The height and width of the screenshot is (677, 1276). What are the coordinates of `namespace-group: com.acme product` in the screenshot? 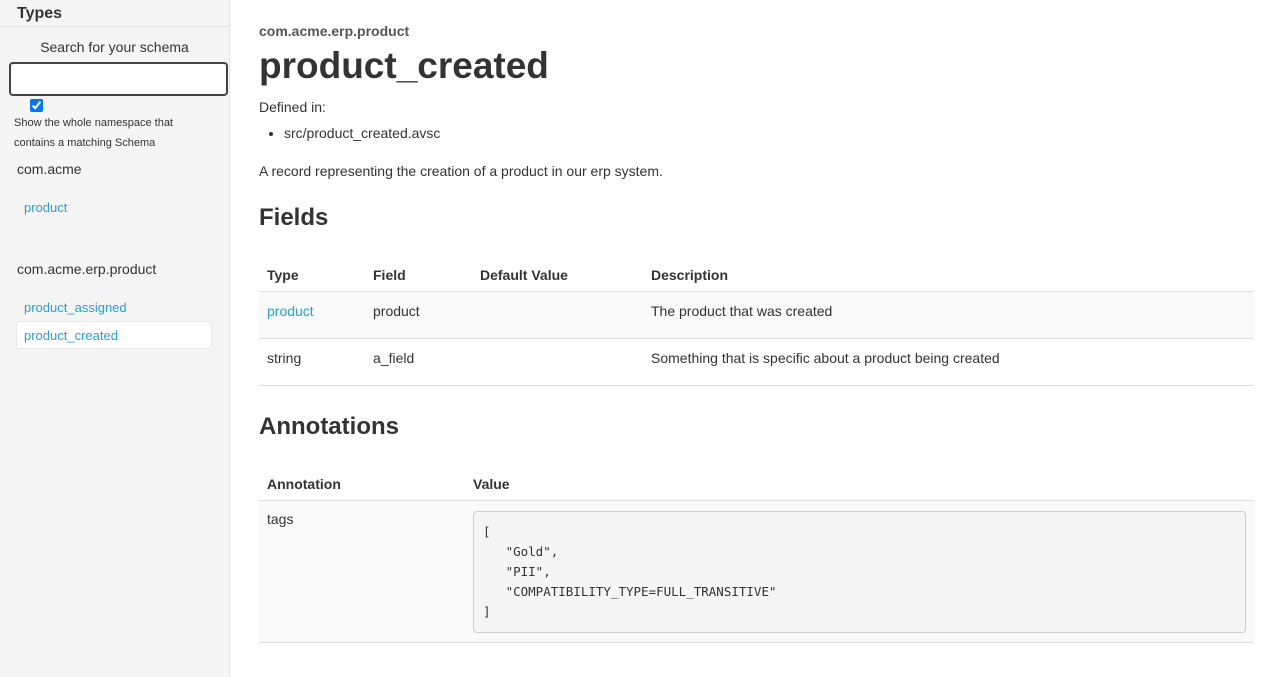 It's located at (114, 190).